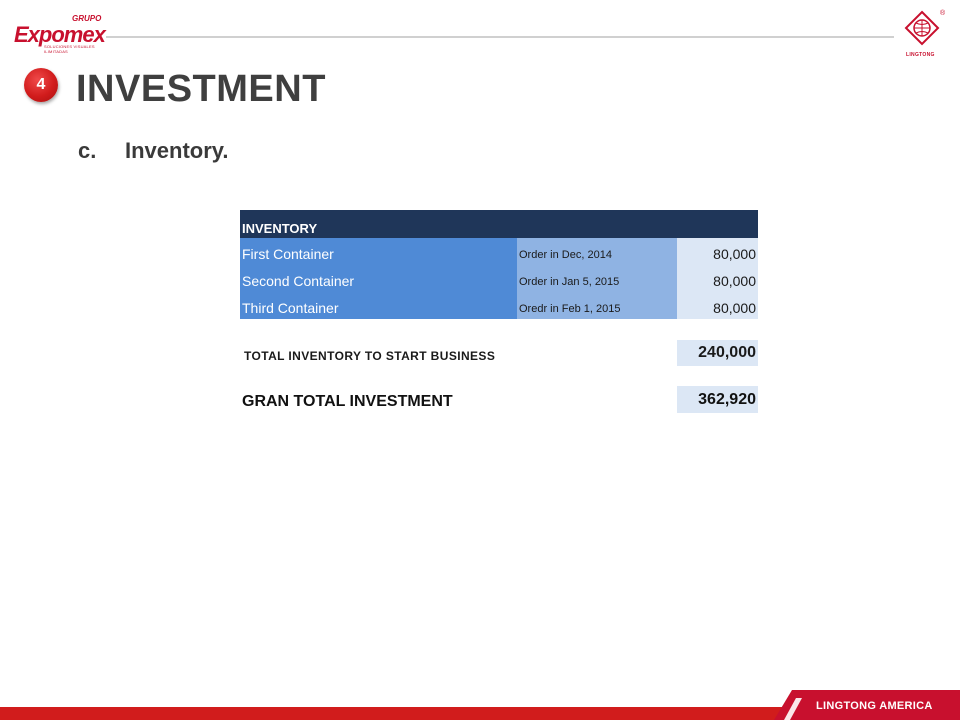 This screenshot has width=960, height=720. What do you see at coordinates (500, 37) in the screenshot?
I see `header-divider` at bounding box center [500, 37].